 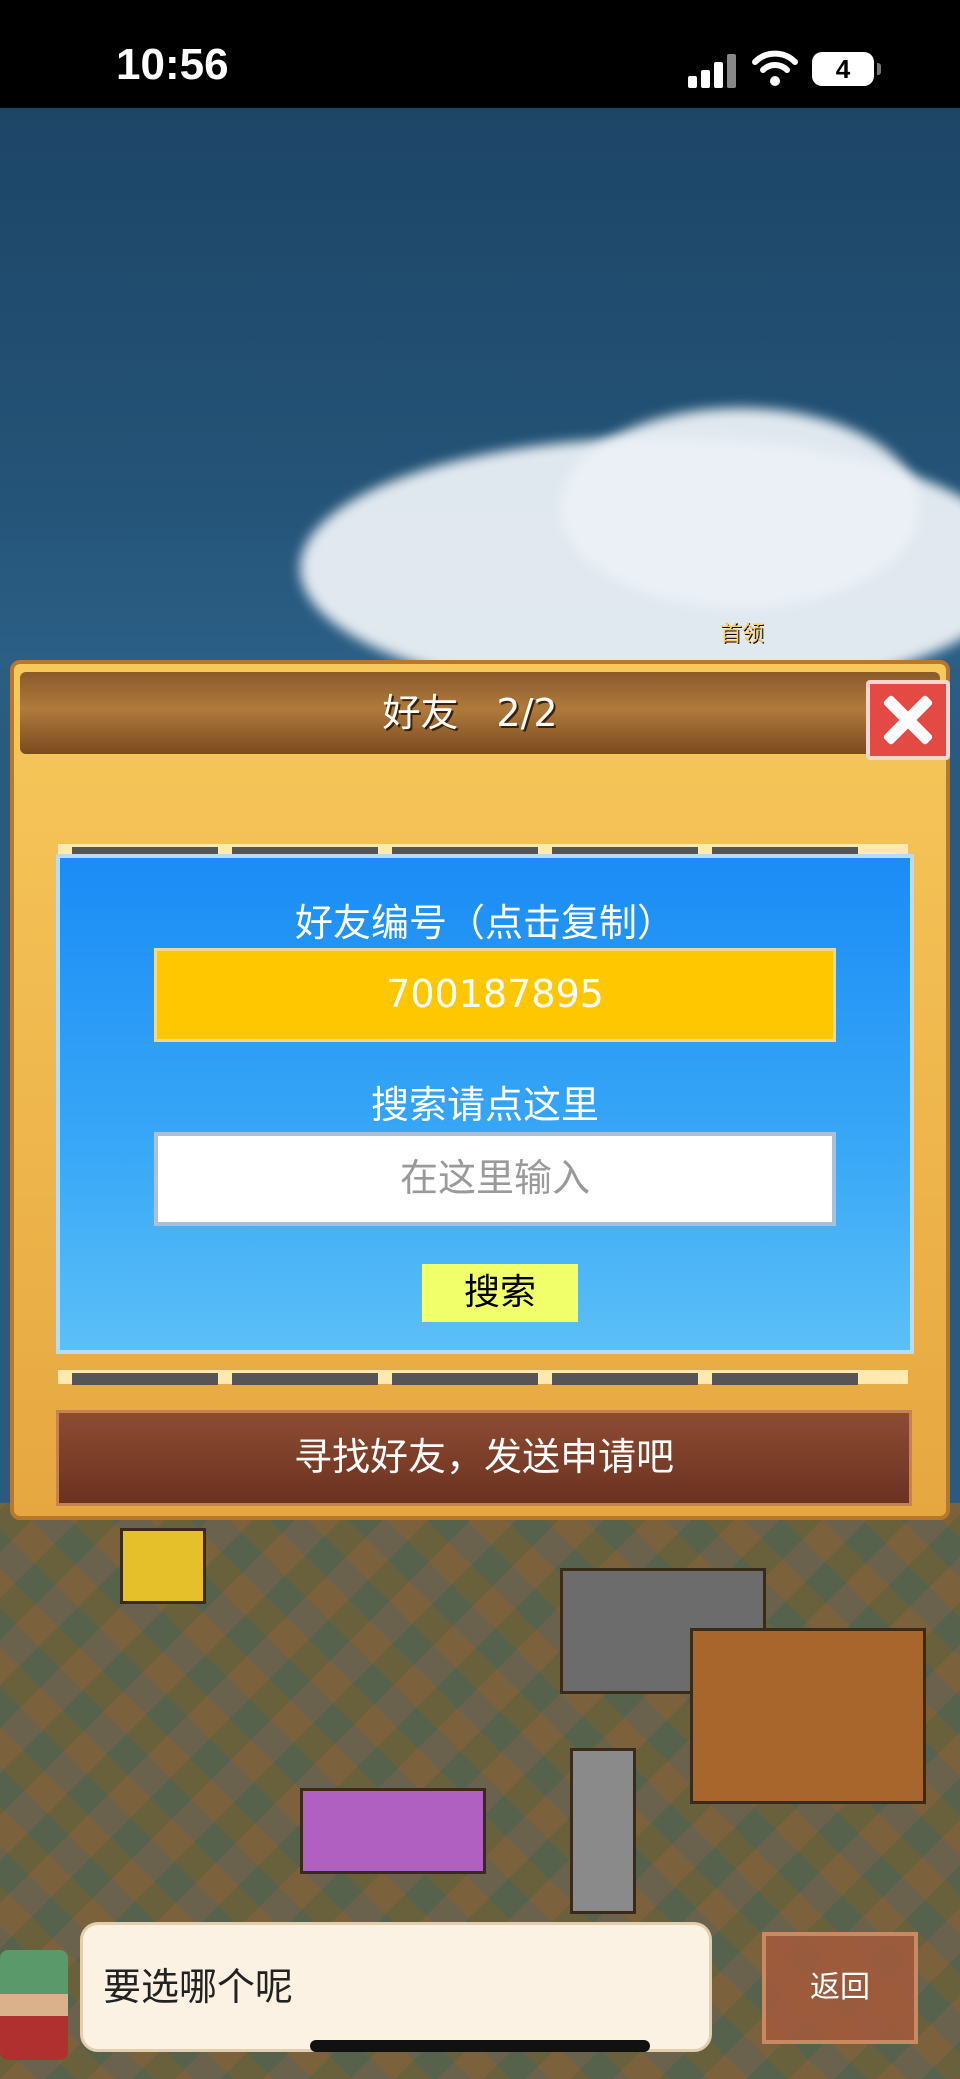 I want to click on signal-icon, so click(x=714, y=70).